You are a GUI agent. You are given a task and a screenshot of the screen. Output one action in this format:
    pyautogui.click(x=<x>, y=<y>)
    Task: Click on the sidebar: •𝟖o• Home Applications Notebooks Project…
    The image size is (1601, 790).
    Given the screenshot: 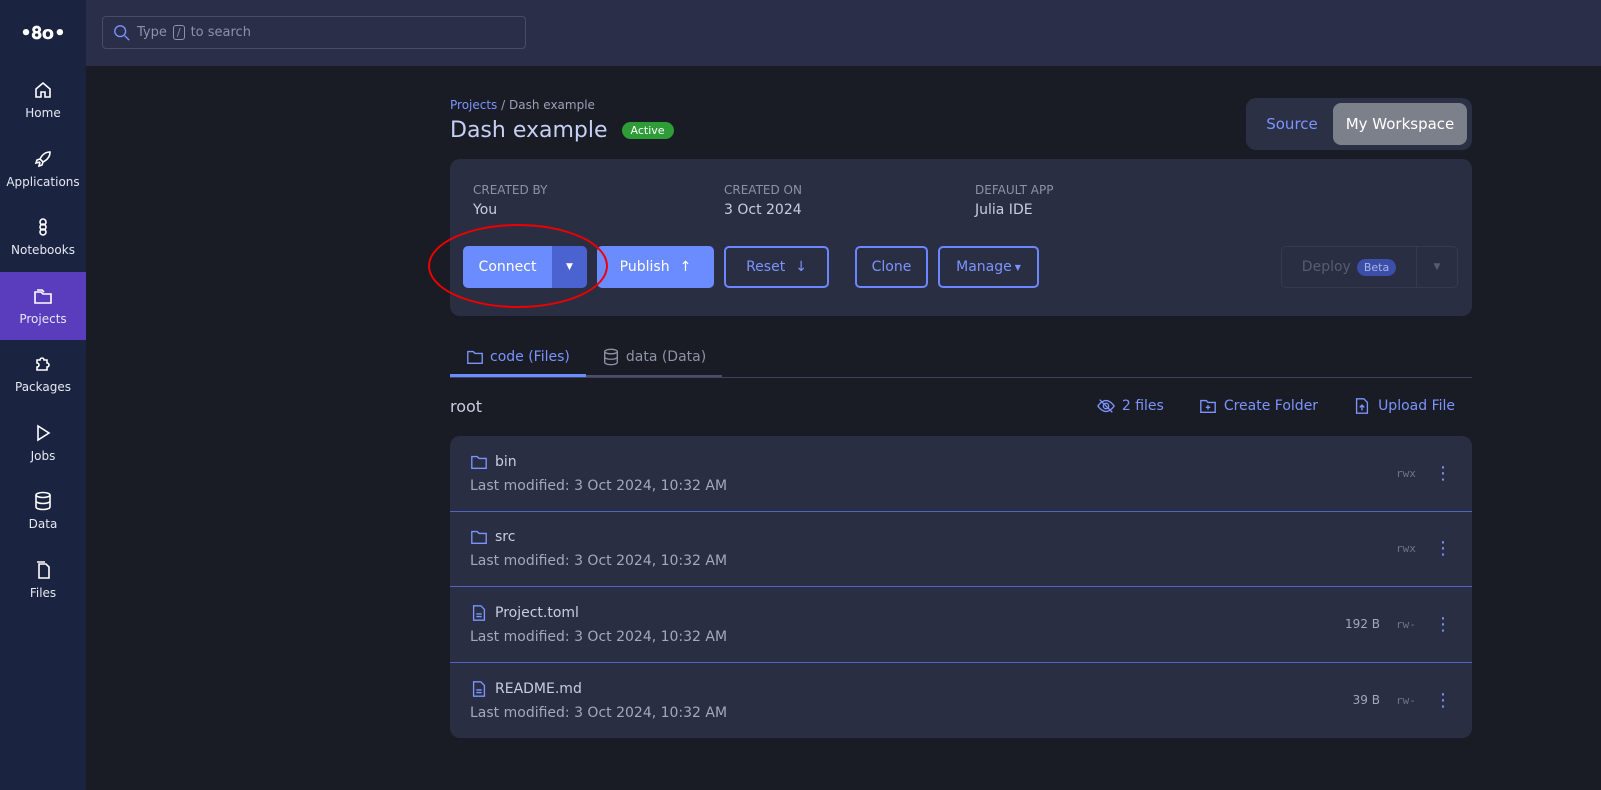 What is the action you would take?
    pyautogui.click(x=43, y=395)
    